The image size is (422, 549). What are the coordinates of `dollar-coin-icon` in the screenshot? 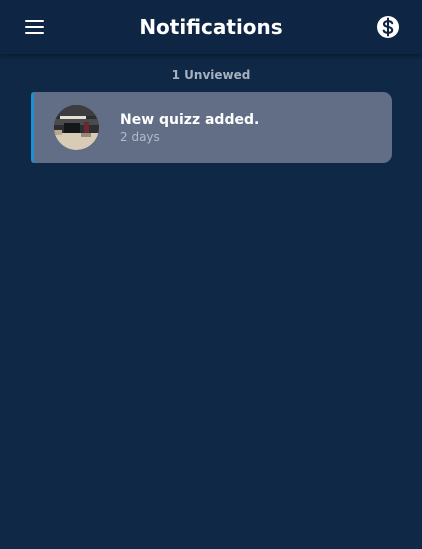 It's located at (388, 27).